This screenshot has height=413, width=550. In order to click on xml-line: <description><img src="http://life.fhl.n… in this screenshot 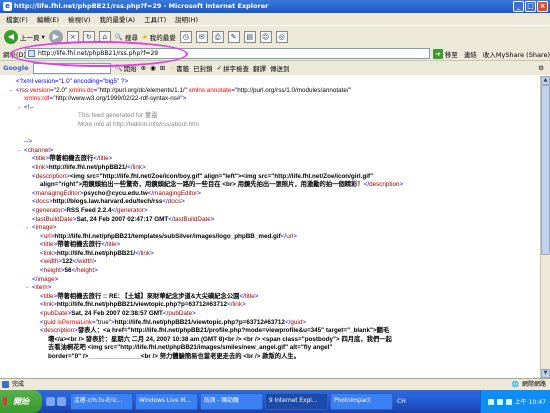, I will do `click(203, 176)`.